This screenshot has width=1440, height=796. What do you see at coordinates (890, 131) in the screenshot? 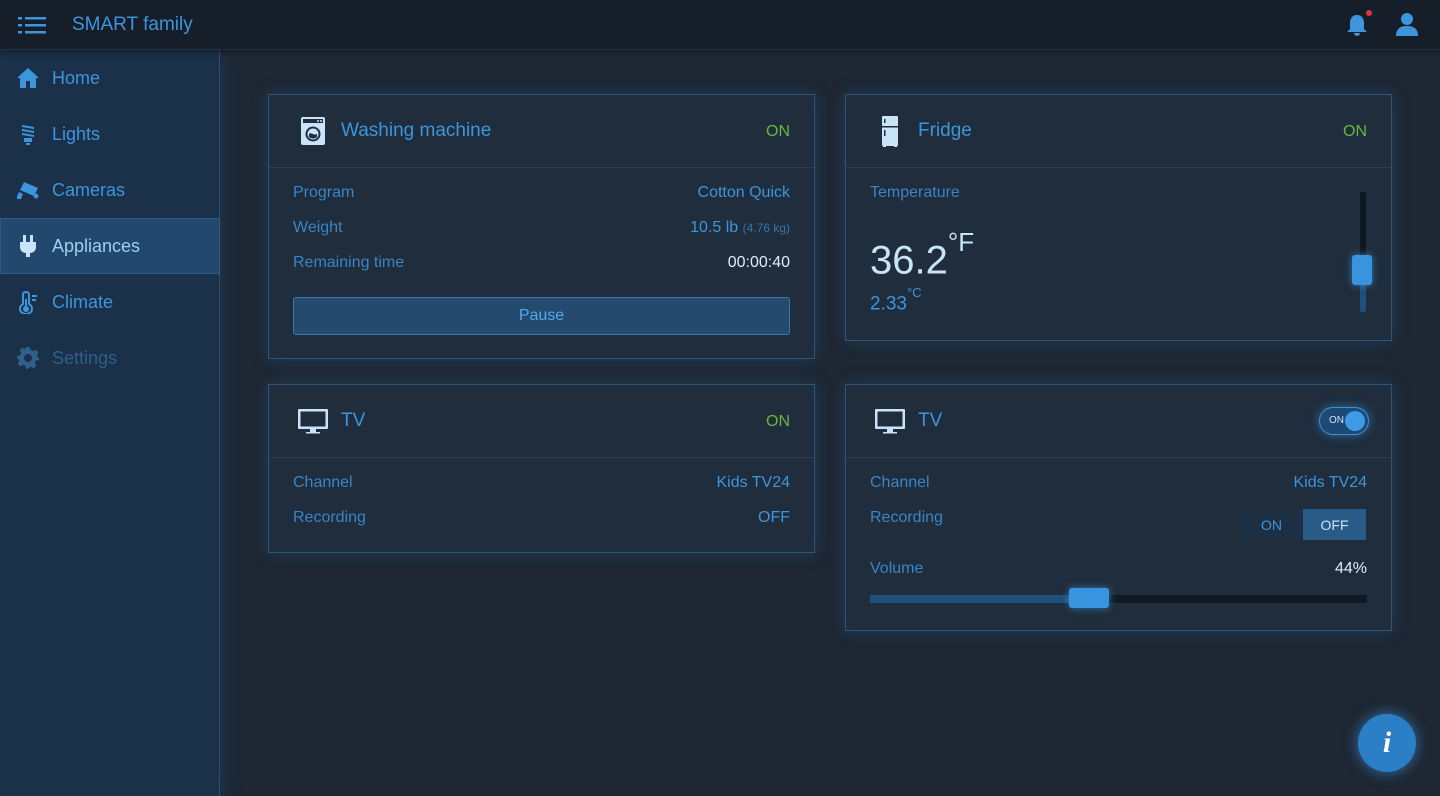
I see `fridge-icon` at bounding box center [890, 131].